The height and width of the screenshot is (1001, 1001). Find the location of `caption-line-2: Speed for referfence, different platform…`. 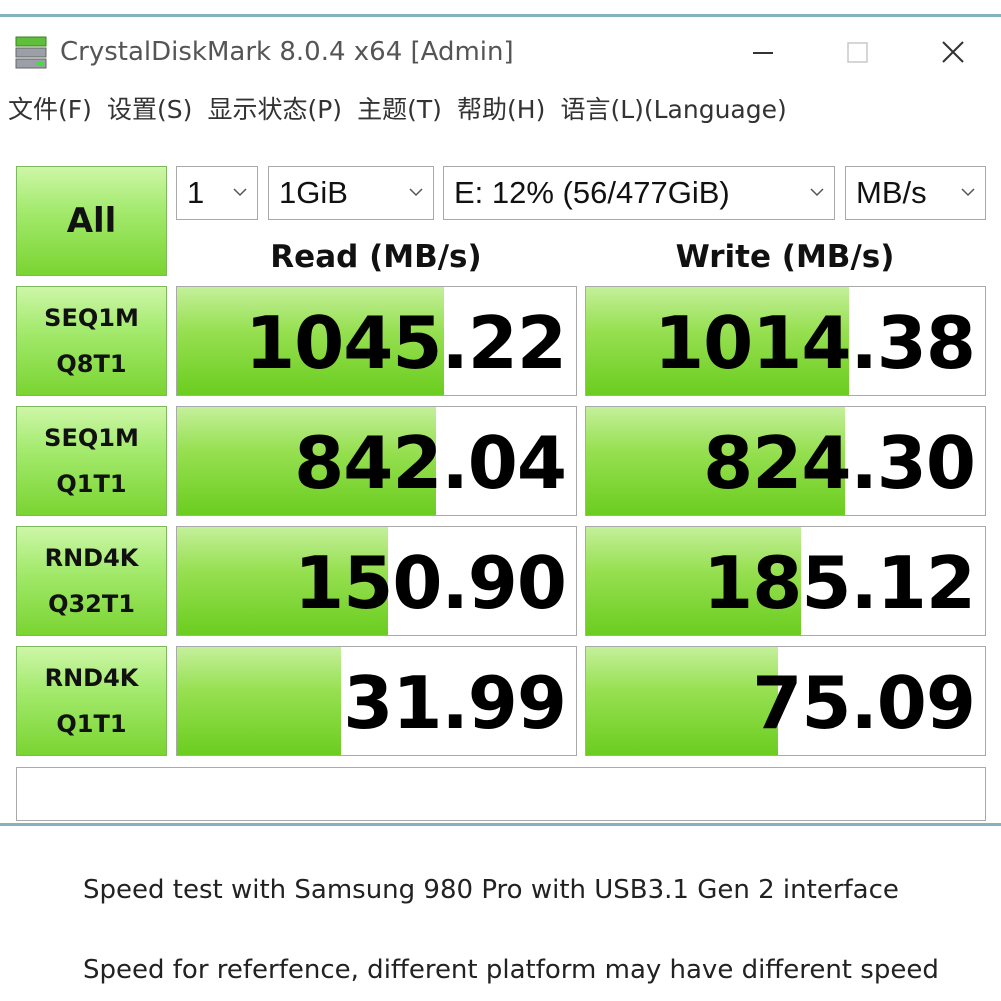

caption-line-2: Speed for referfence, different platform… is located at coordinates (511, 970).